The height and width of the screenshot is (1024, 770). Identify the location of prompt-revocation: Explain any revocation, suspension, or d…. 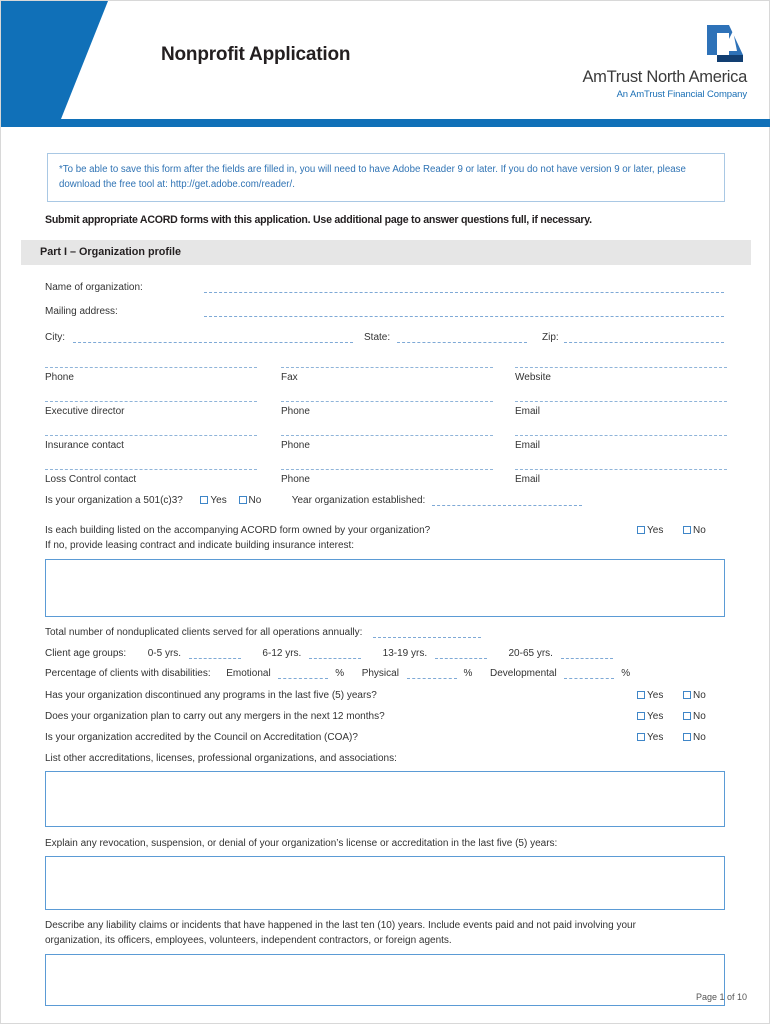
(386, 843).